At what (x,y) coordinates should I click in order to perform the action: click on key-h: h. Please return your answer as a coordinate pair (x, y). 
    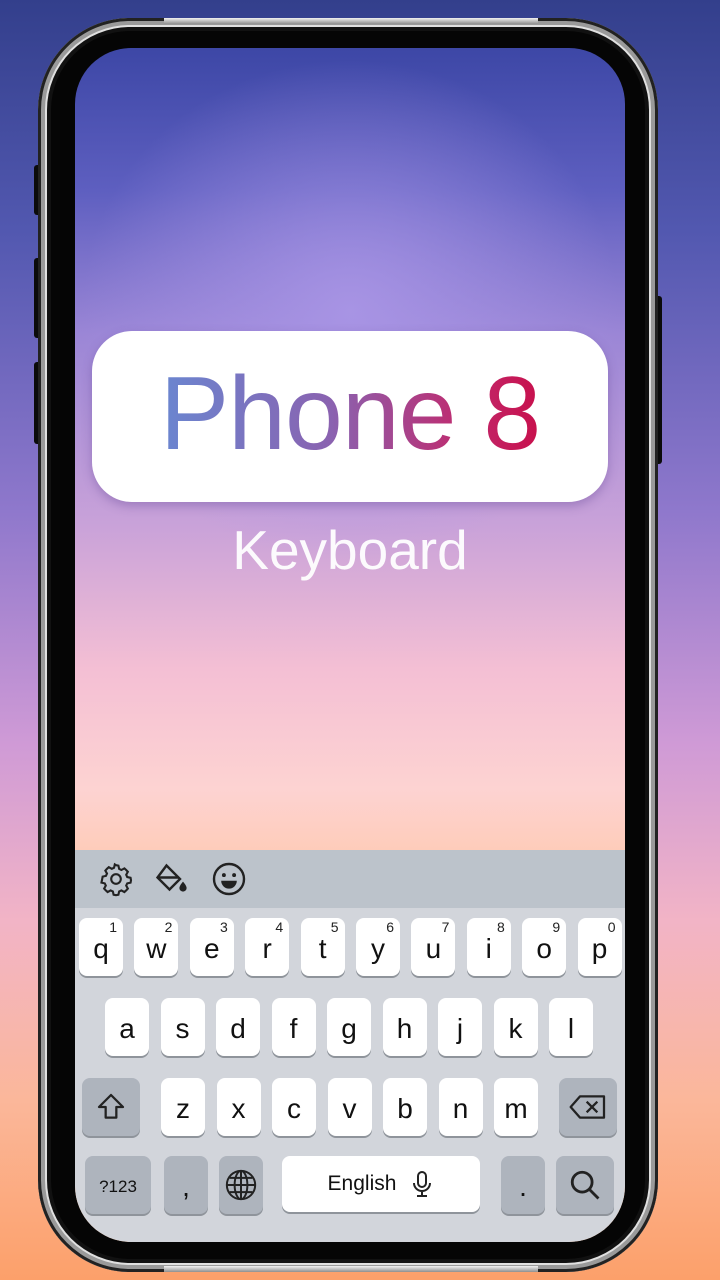
    Looking at the image, I should click on (404, 1027).